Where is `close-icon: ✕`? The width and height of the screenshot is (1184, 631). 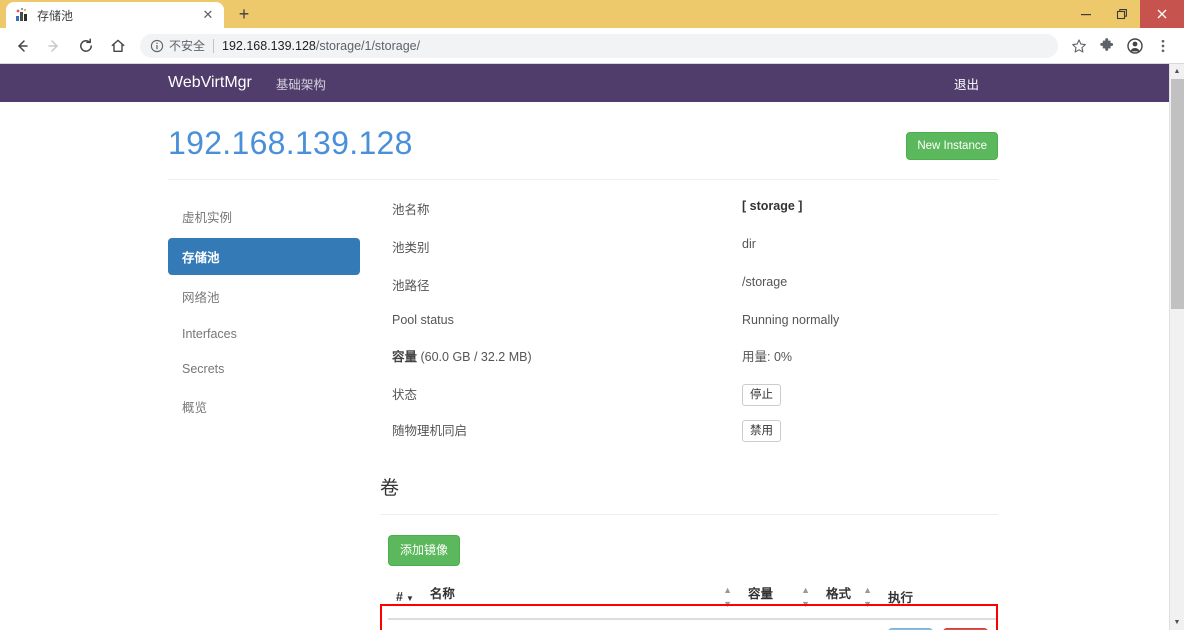
close-icon: ✕ is located at coordinates (208, 15).